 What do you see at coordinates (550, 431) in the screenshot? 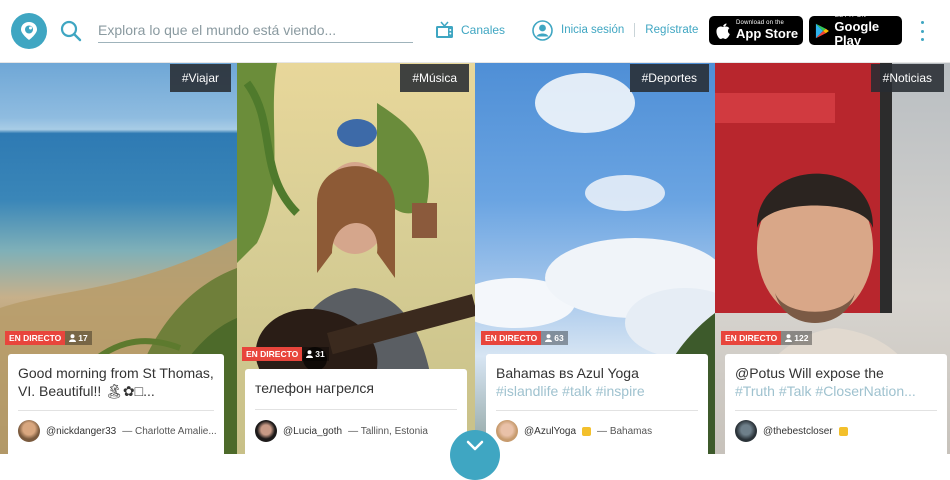
I see `broadcaster-handle: @AzulYoga` at bounding box center [550, 431].